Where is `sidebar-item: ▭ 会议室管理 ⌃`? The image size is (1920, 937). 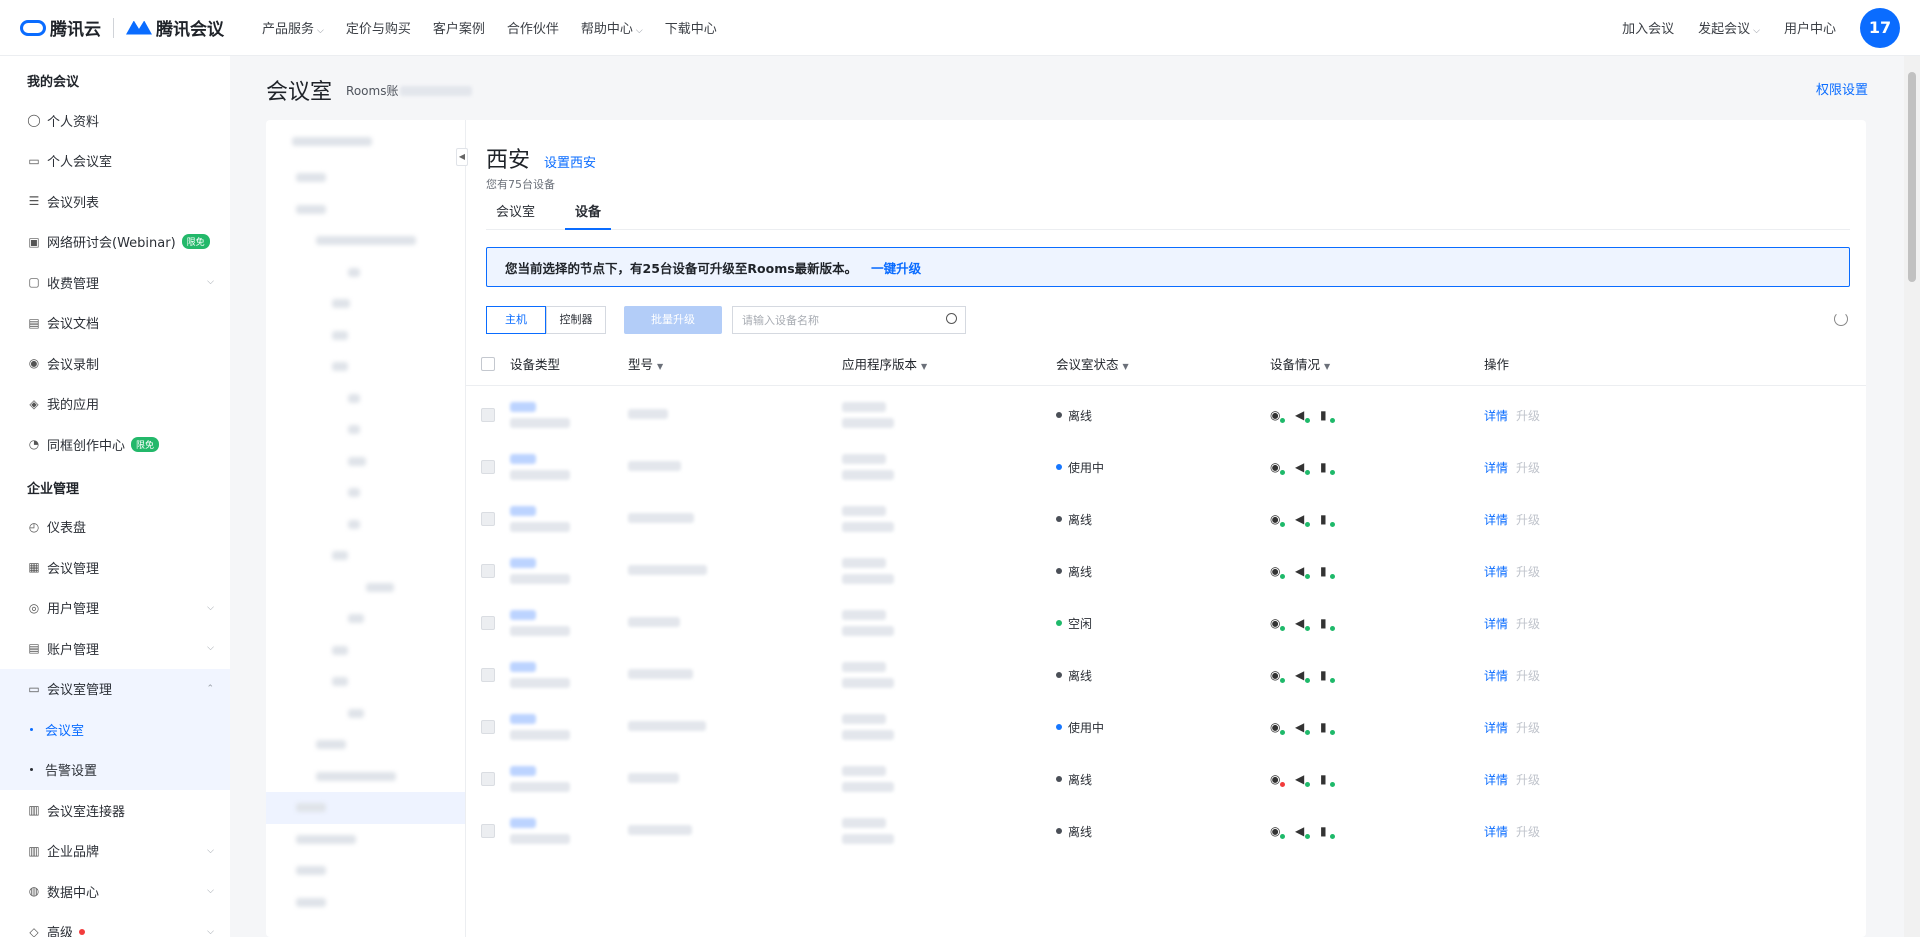 sidebar-item: ▭ 会议室管理 ⌃ is located at coordinates (118, 688).